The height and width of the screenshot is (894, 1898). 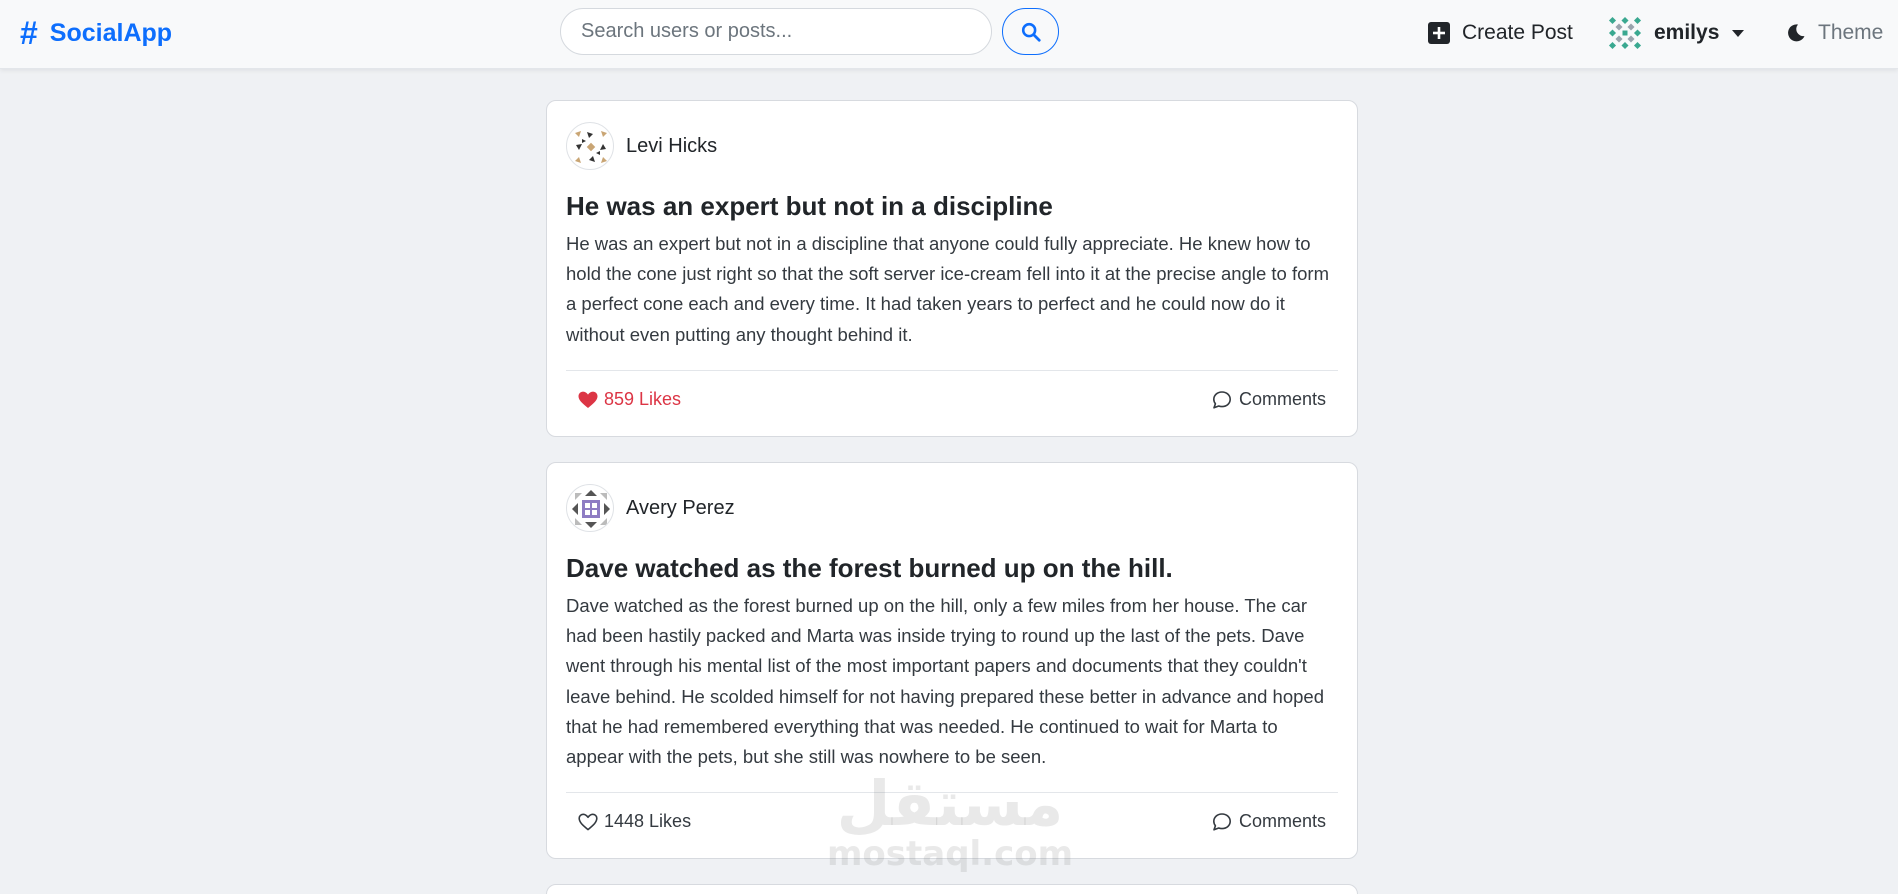 I want to click on hash-icon: #, so click(x=29, y=33).